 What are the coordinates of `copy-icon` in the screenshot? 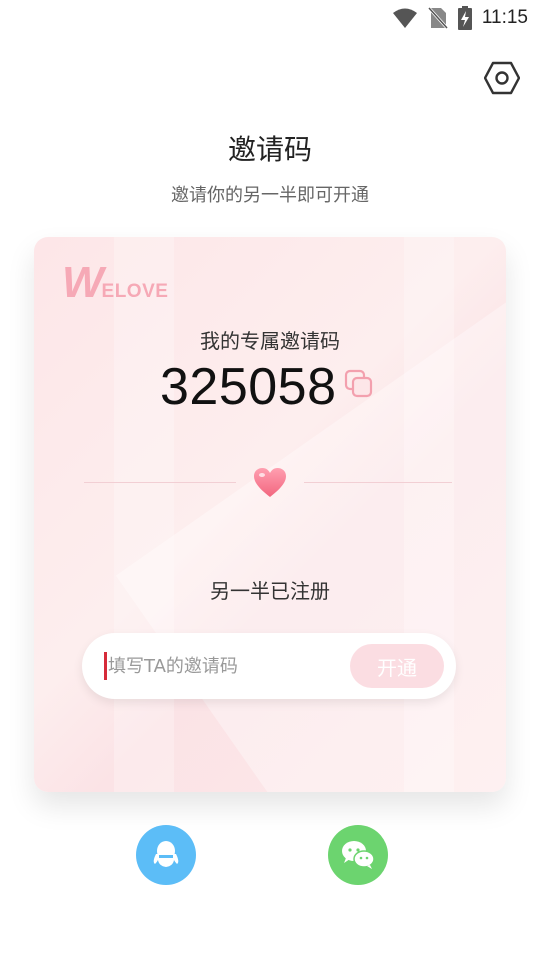 It's located at (358, 383).